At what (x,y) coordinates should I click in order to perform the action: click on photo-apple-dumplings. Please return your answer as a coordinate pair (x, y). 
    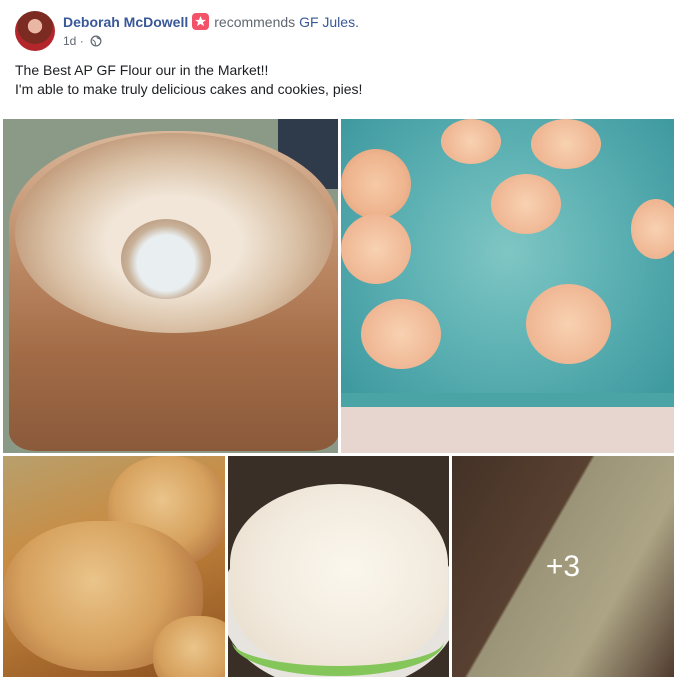
    Looking at the image, I should click on (114, 566).